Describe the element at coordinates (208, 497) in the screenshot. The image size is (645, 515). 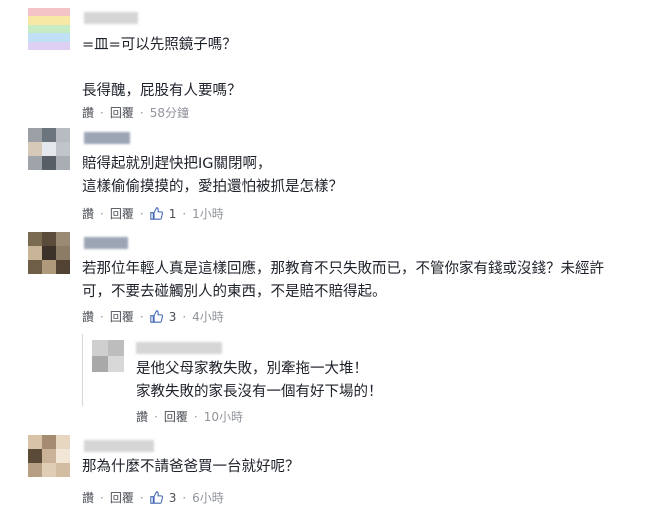
I see `timestamp: 6小時` at that location.